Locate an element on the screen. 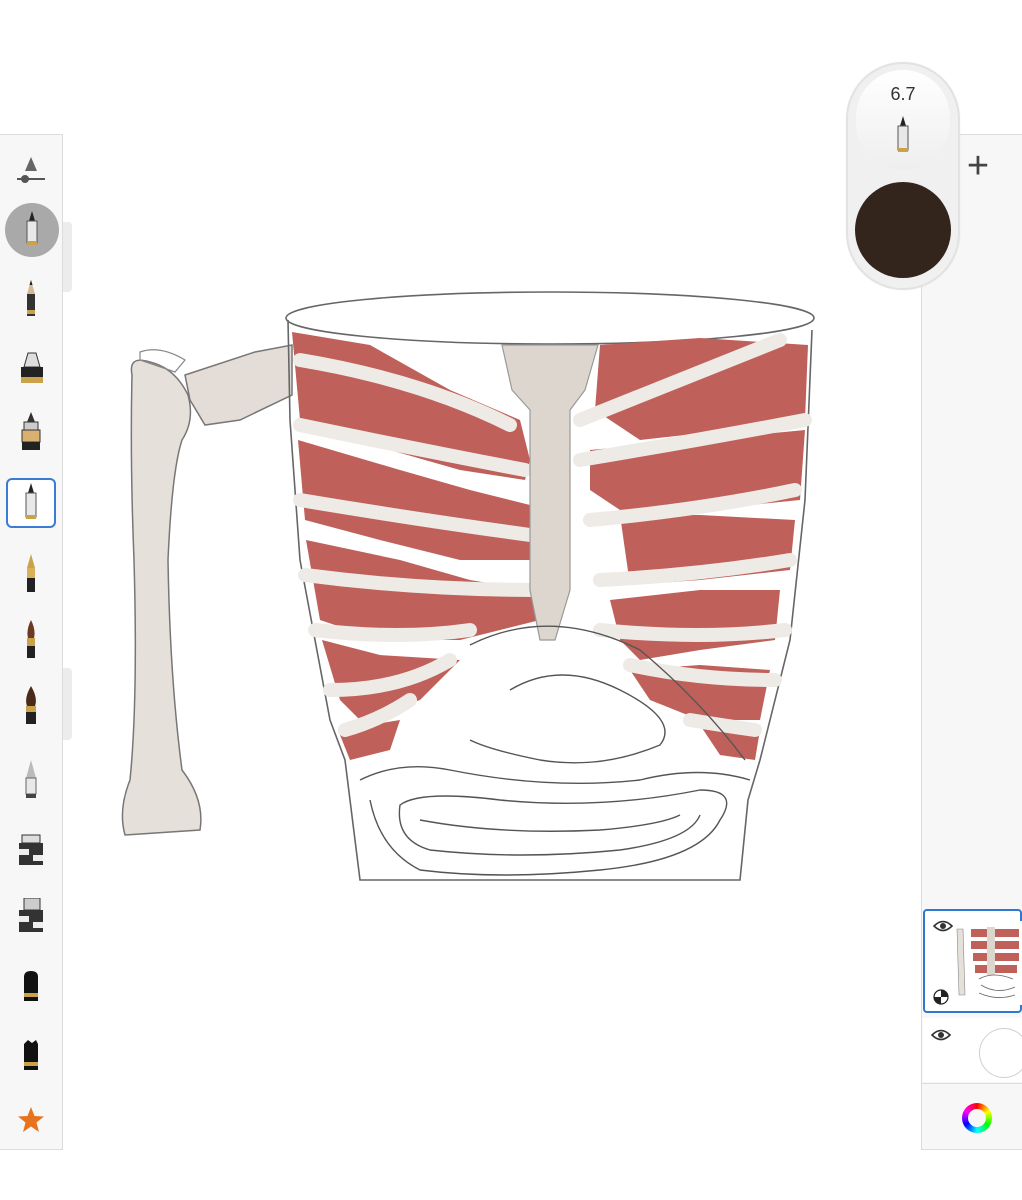 Image resolution: width=1022 pixels, height=1200 pixels. tool-palette-upper-handle is located at coordinates (67, 257).